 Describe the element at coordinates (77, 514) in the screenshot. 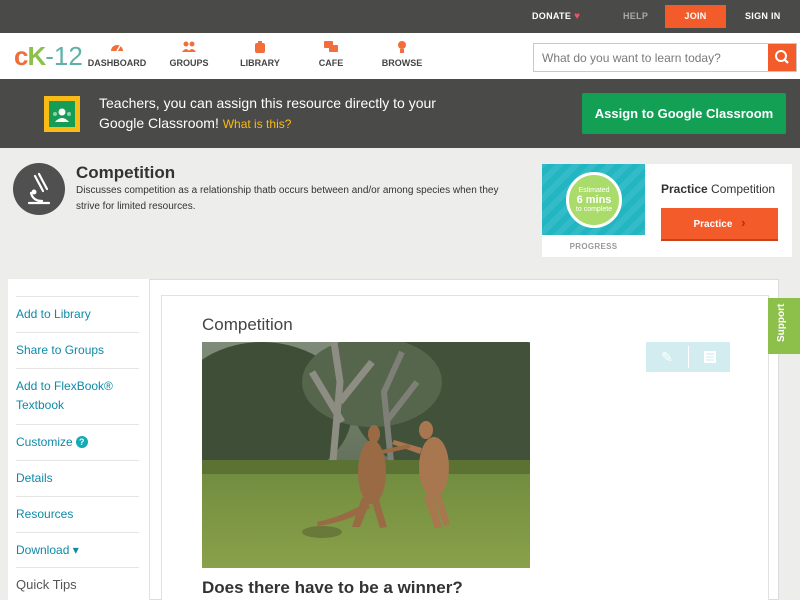

I see `sidebar-item-resources: Resources` at that location.